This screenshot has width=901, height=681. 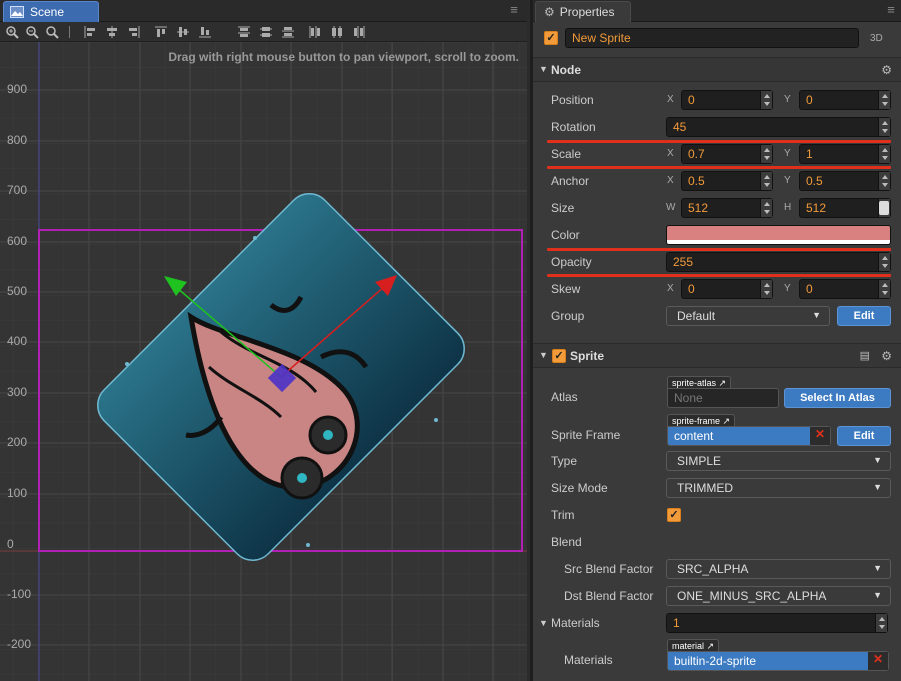 I want to click on sprite-section-header: ▼ ✓ Sprite ▤ ⚙, so click(x=717, y=355).